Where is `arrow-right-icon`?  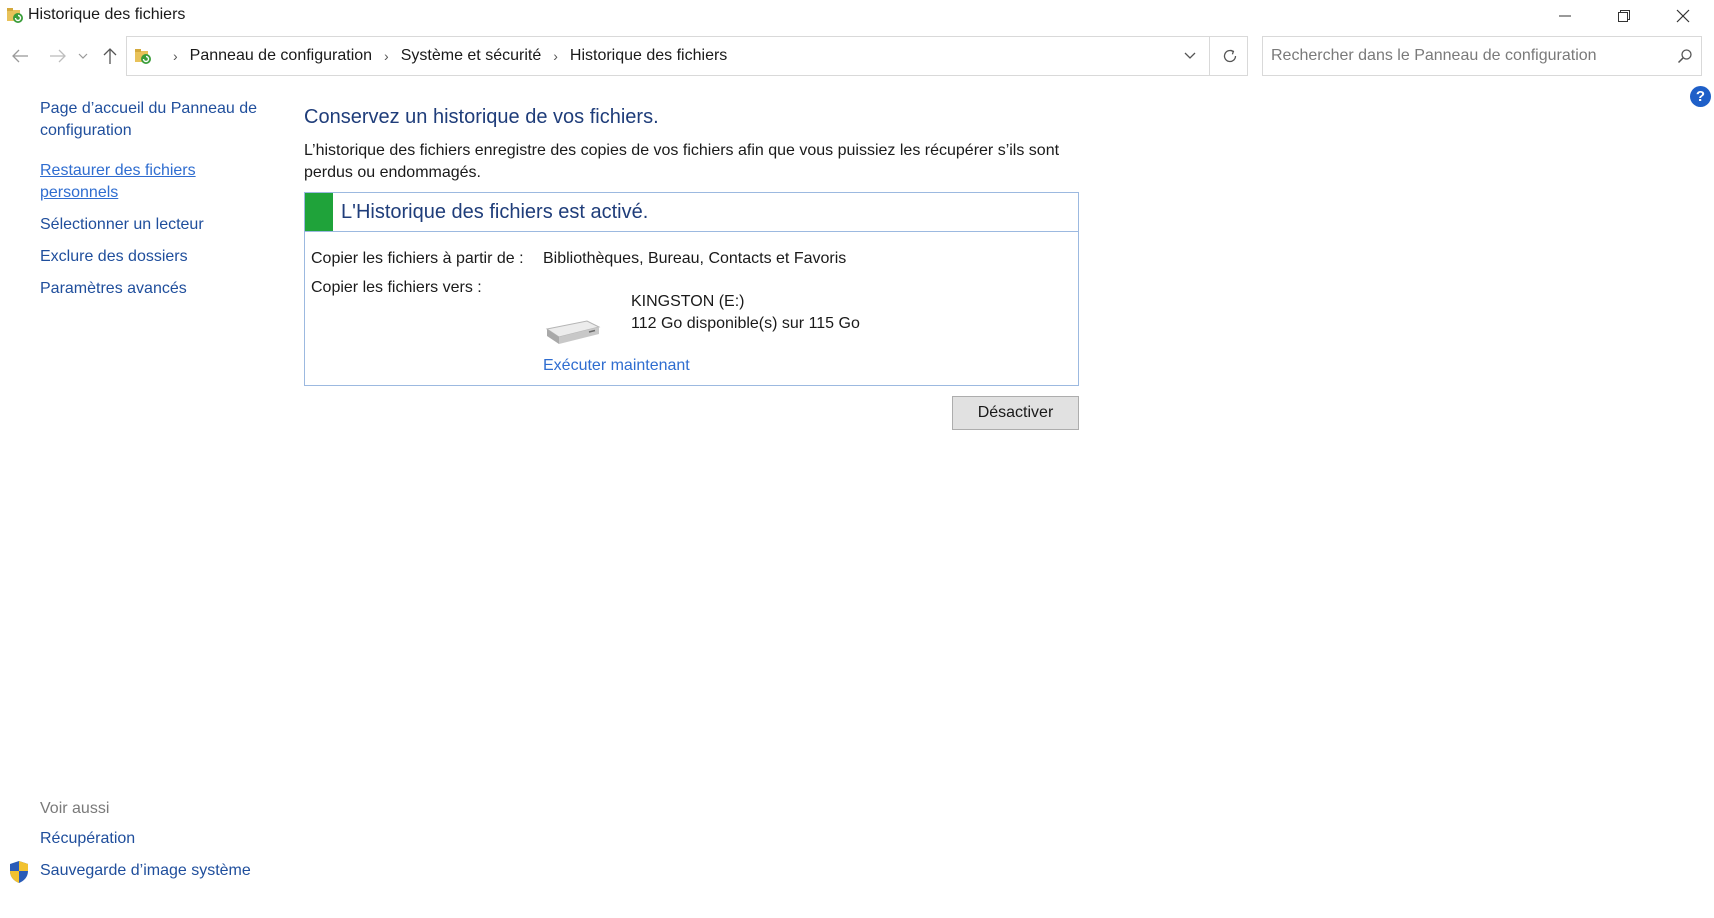
arrow-right-icon is located at coordinates (58, 56).